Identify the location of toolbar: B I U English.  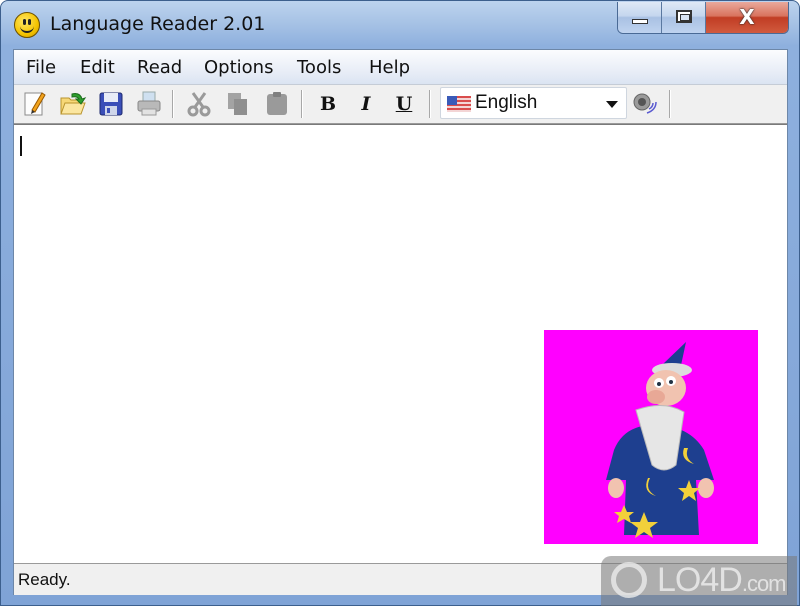
(400, 104).